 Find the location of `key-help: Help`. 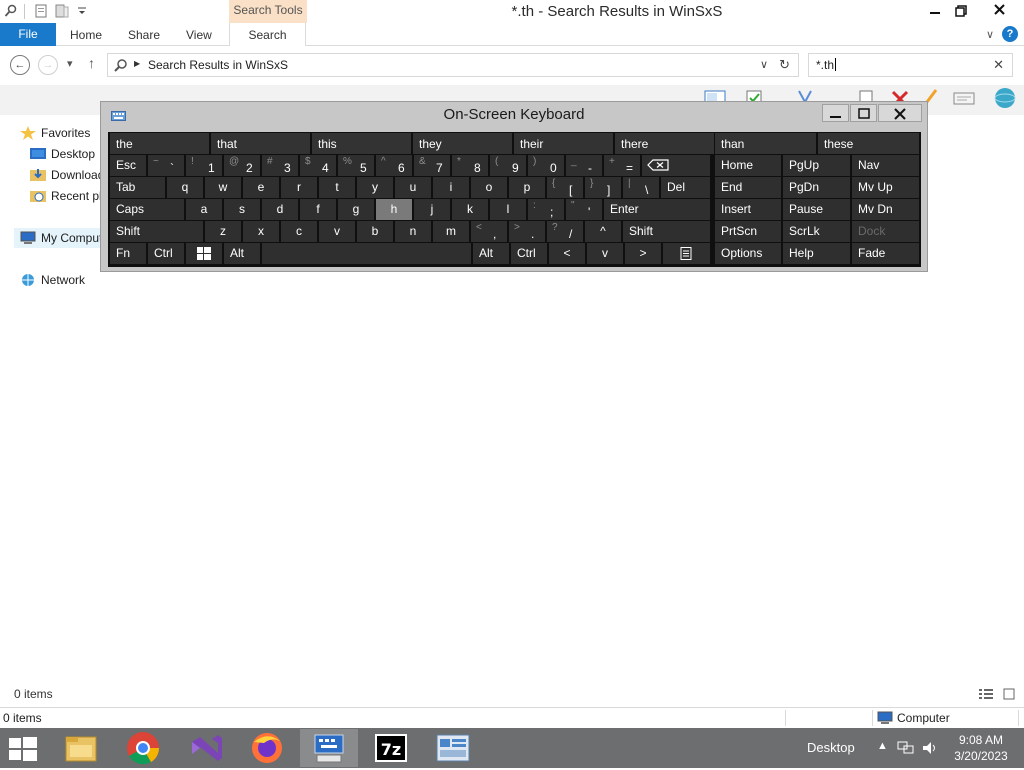

key-help: Help is located at coordinates (816, 253).